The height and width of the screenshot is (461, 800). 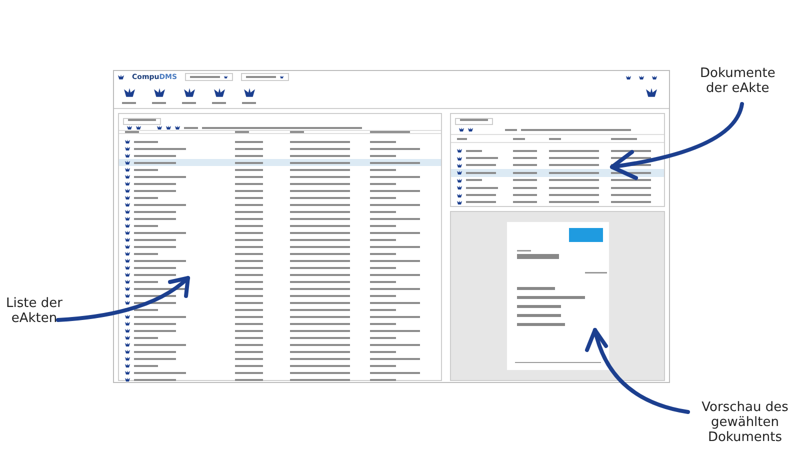 I want to click on annotation-label: Dokumente der eAkte, so click(x=738, y=81).